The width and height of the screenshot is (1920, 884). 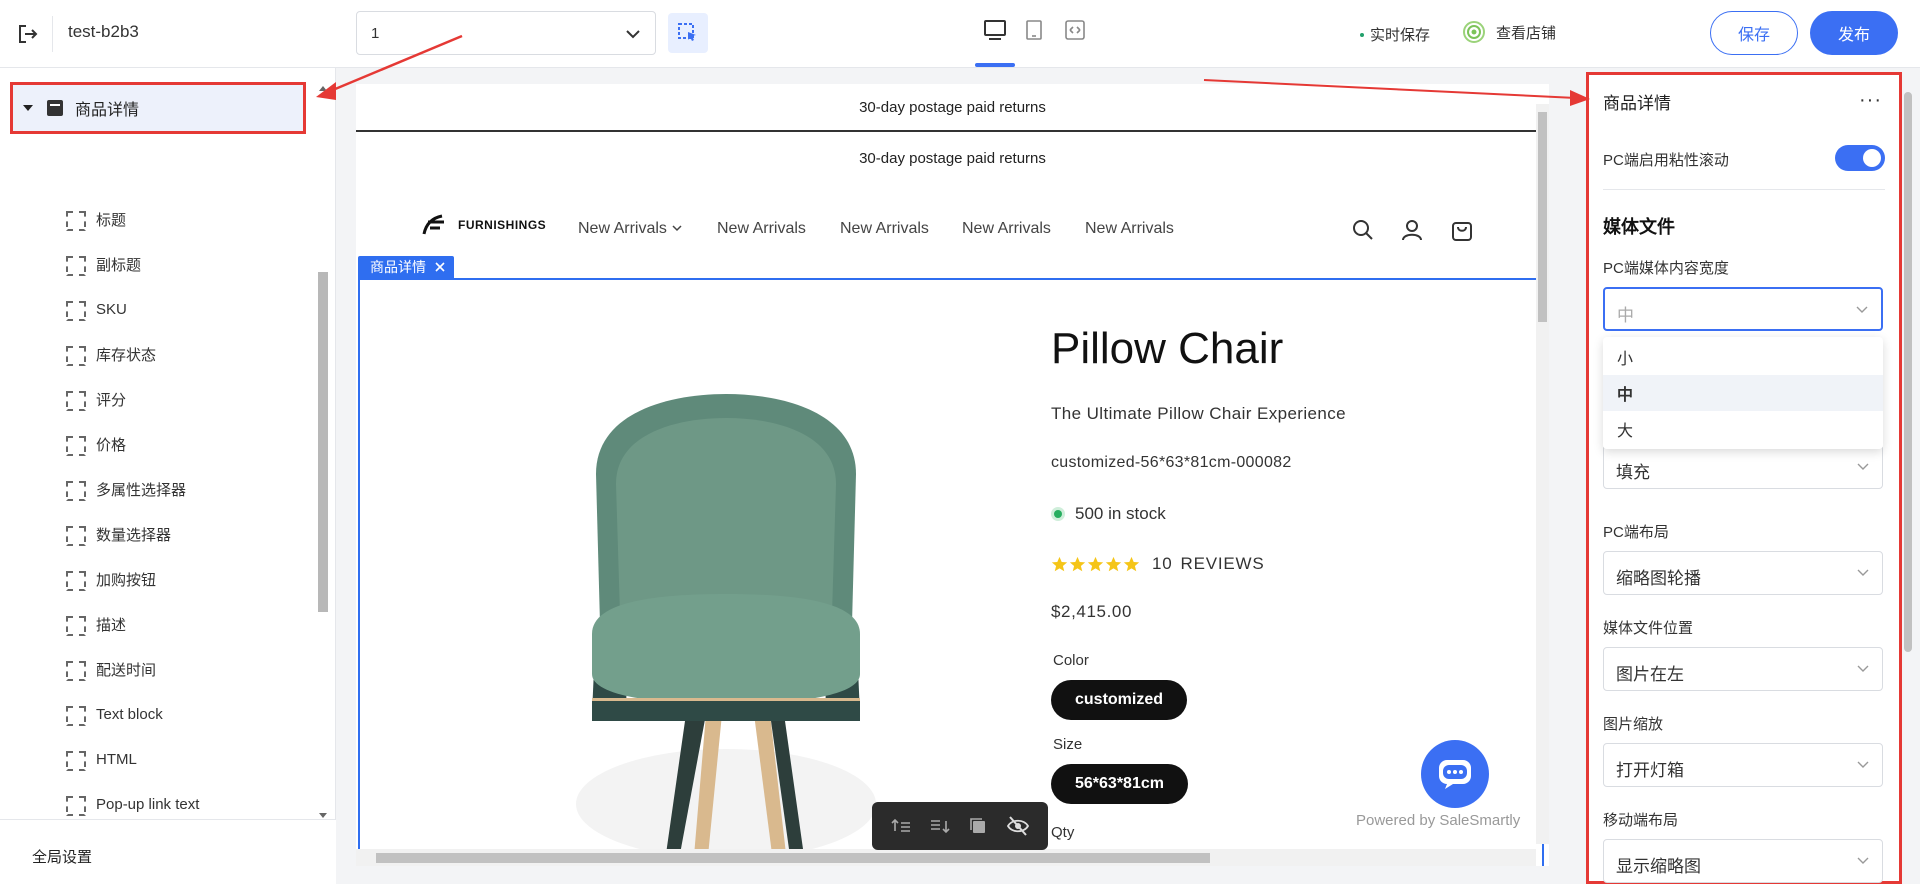 What do you see at coordinates (1158, 564) in the screenshot?
I see `product-rating: 10 REVIEWS` at bounding box center [1158, 564].